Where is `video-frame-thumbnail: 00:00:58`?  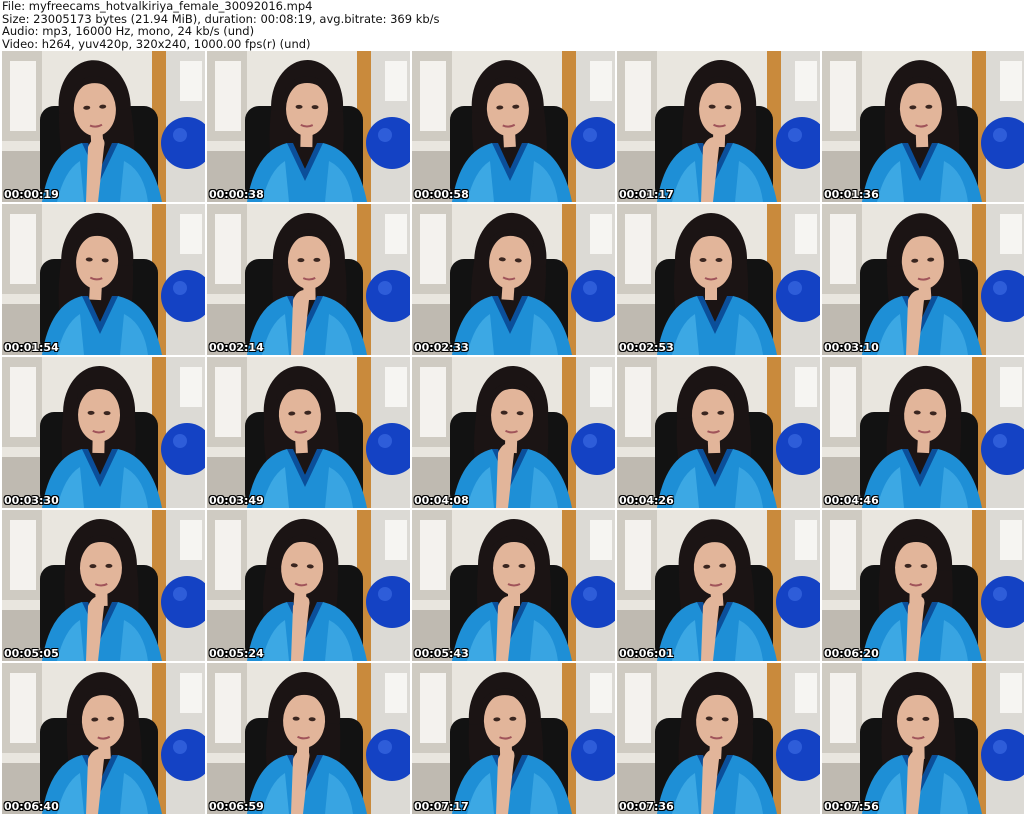 video-frame-thumbnail: 00:00:58 is located at coordinates (513, 126).